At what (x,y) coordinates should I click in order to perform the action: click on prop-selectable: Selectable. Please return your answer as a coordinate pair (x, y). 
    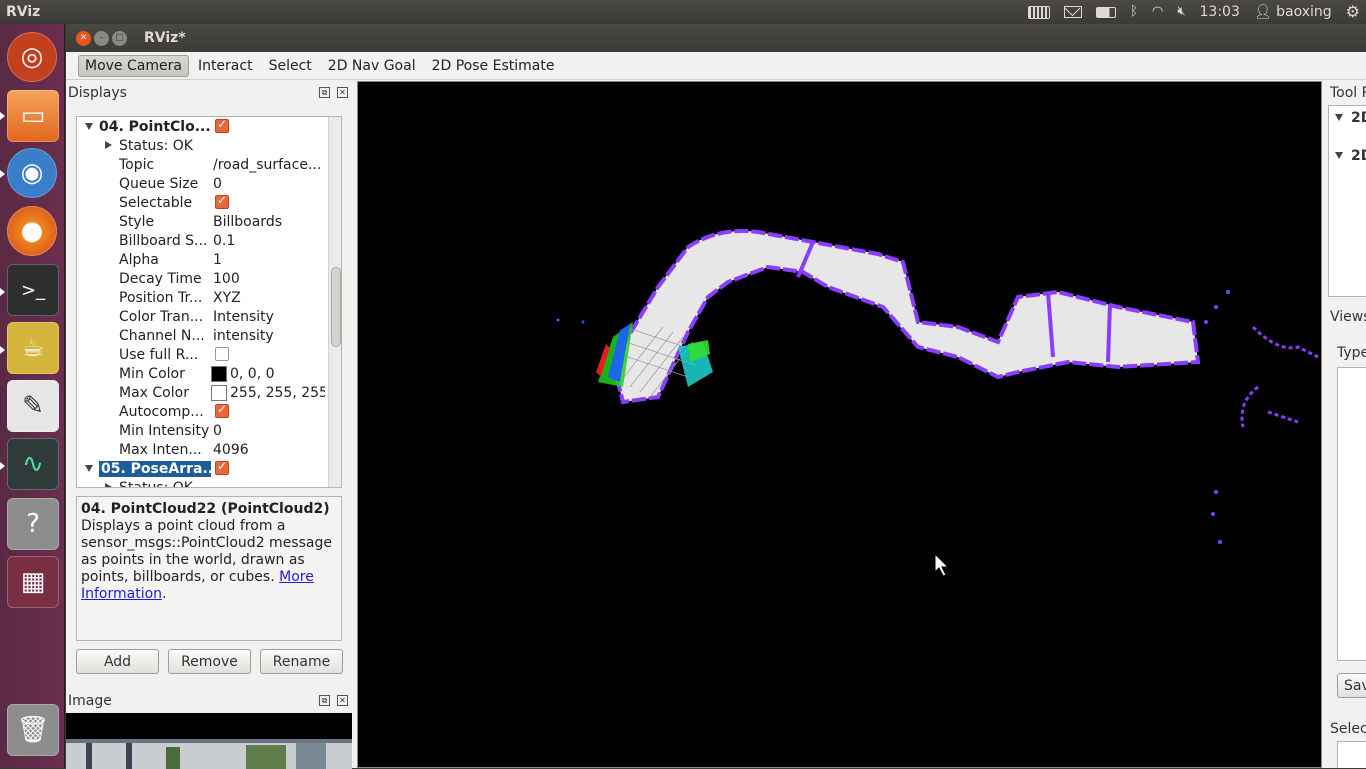
    Looking at the image, I should click on (201, 202).